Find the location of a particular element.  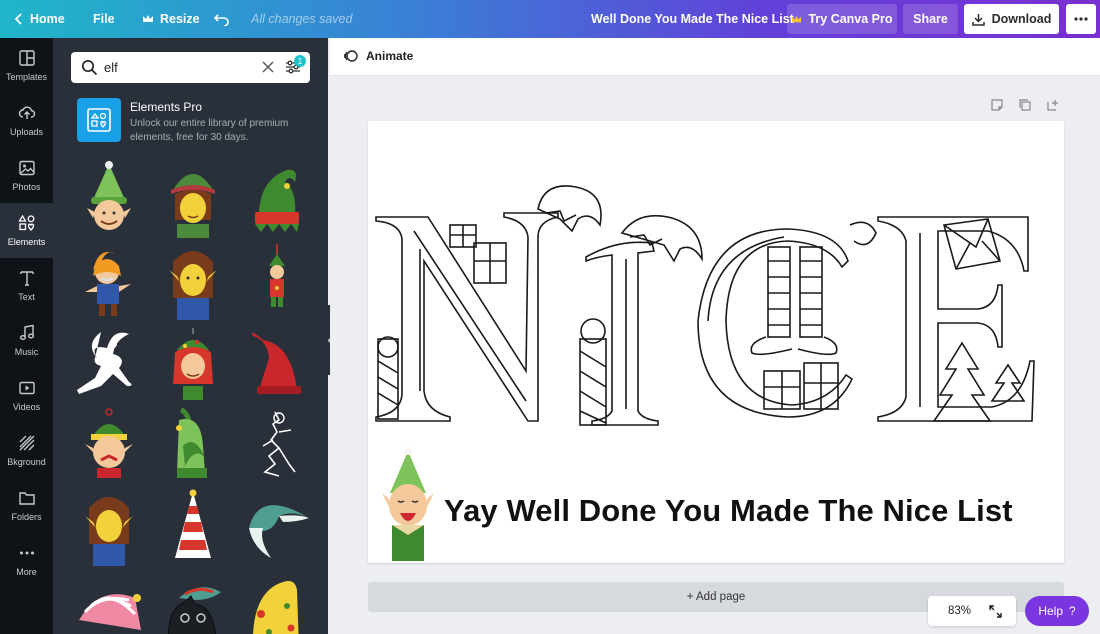

result-cat-with-hat is located at coordinates (193, 602).